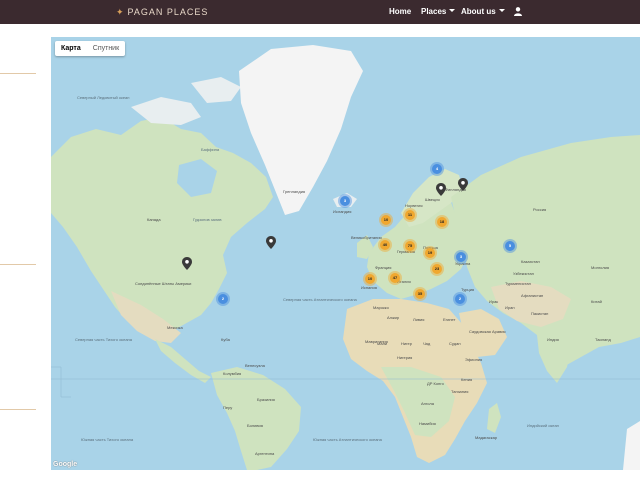  Describe the element at coordinates (385, 245) in the screenshot. I see `place-cluster: 40` at that location.